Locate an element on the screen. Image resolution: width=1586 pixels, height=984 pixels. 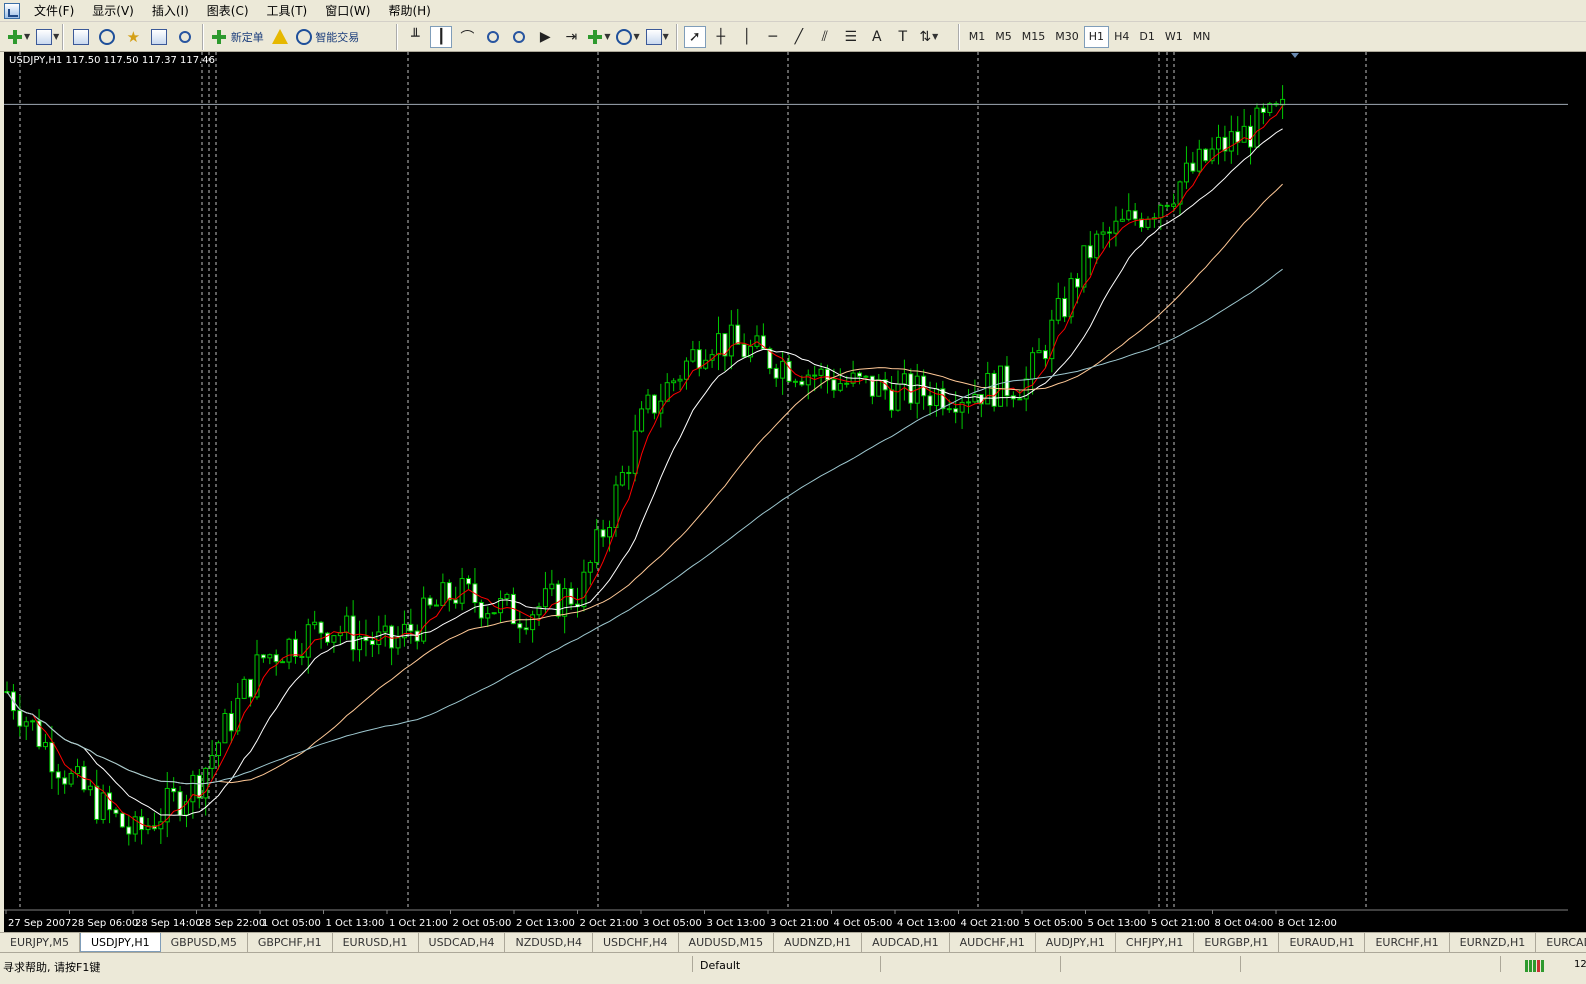
timeframe-h4: H4 is located at coordinates (1121, 37).